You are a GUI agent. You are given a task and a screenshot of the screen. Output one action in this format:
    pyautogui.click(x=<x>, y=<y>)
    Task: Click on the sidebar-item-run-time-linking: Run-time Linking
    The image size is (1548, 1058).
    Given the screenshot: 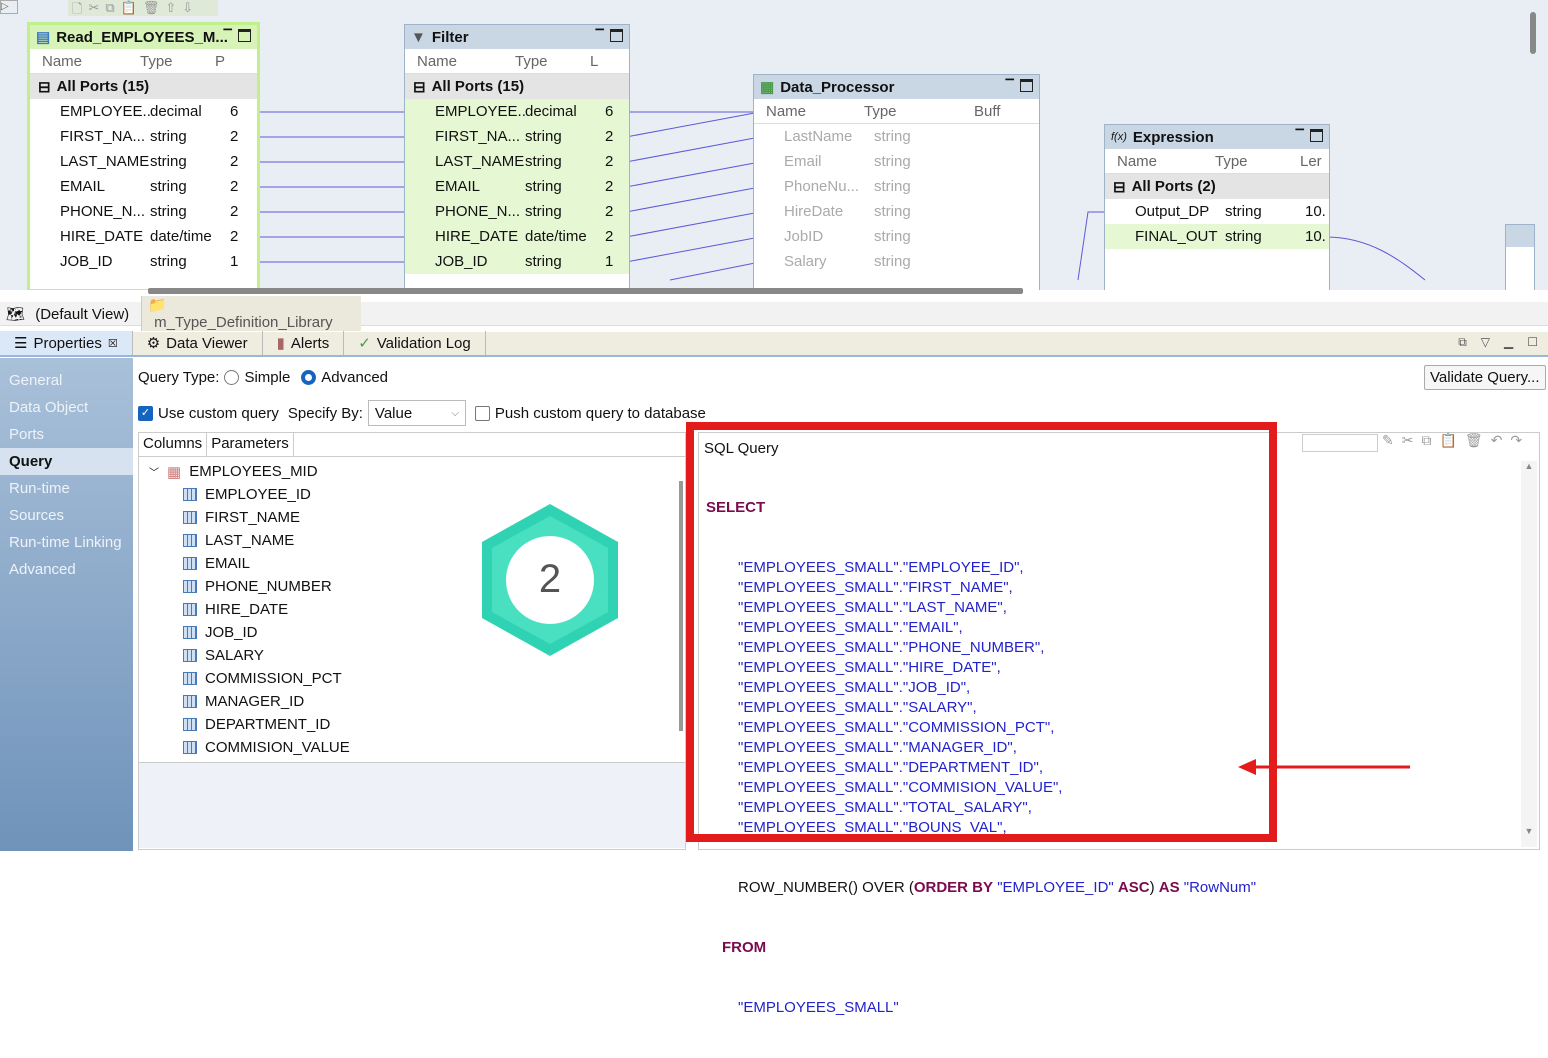 What is the action you would take?
    pyautogui.click(x=66, y=542)
    